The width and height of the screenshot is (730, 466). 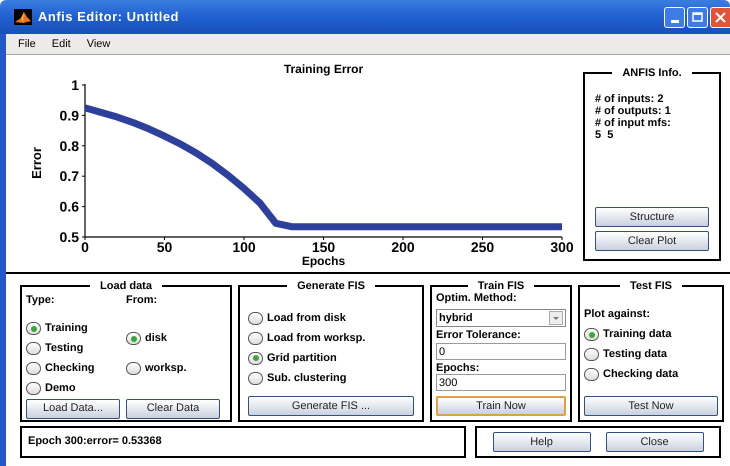 What do you see at coordinates (482, 247) in the screenshot?
I see `x-tick-label: 250` at bounding box center [482, 247].